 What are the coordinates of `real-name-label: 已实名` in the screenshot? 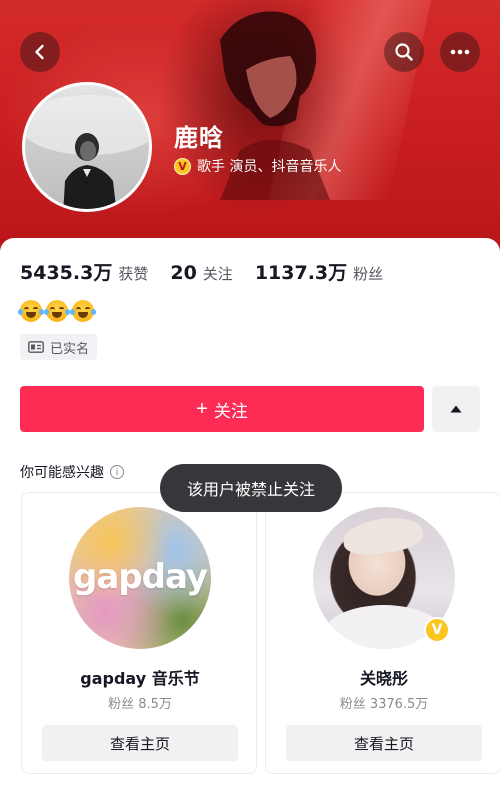 It's located at (70, 349).